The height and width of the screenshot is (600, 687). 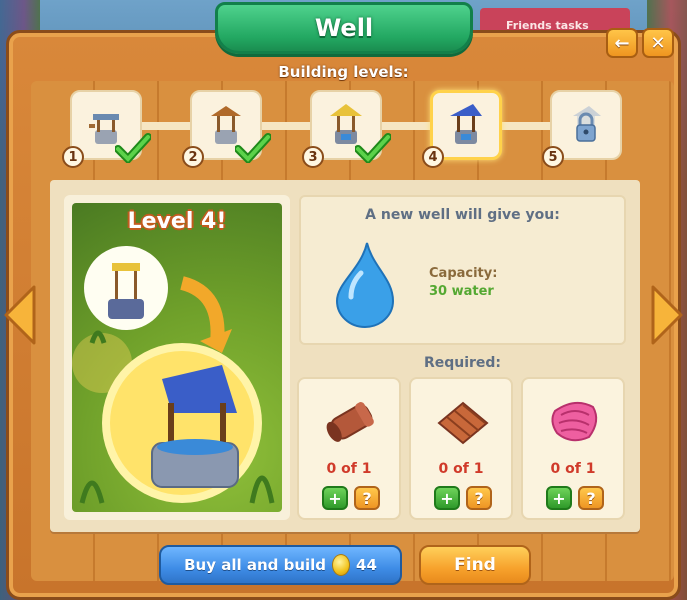 What do you see at coordinates (668, 315) in the screenshot?
I see `next-arrow-icon` at bounding box center [668, 315].